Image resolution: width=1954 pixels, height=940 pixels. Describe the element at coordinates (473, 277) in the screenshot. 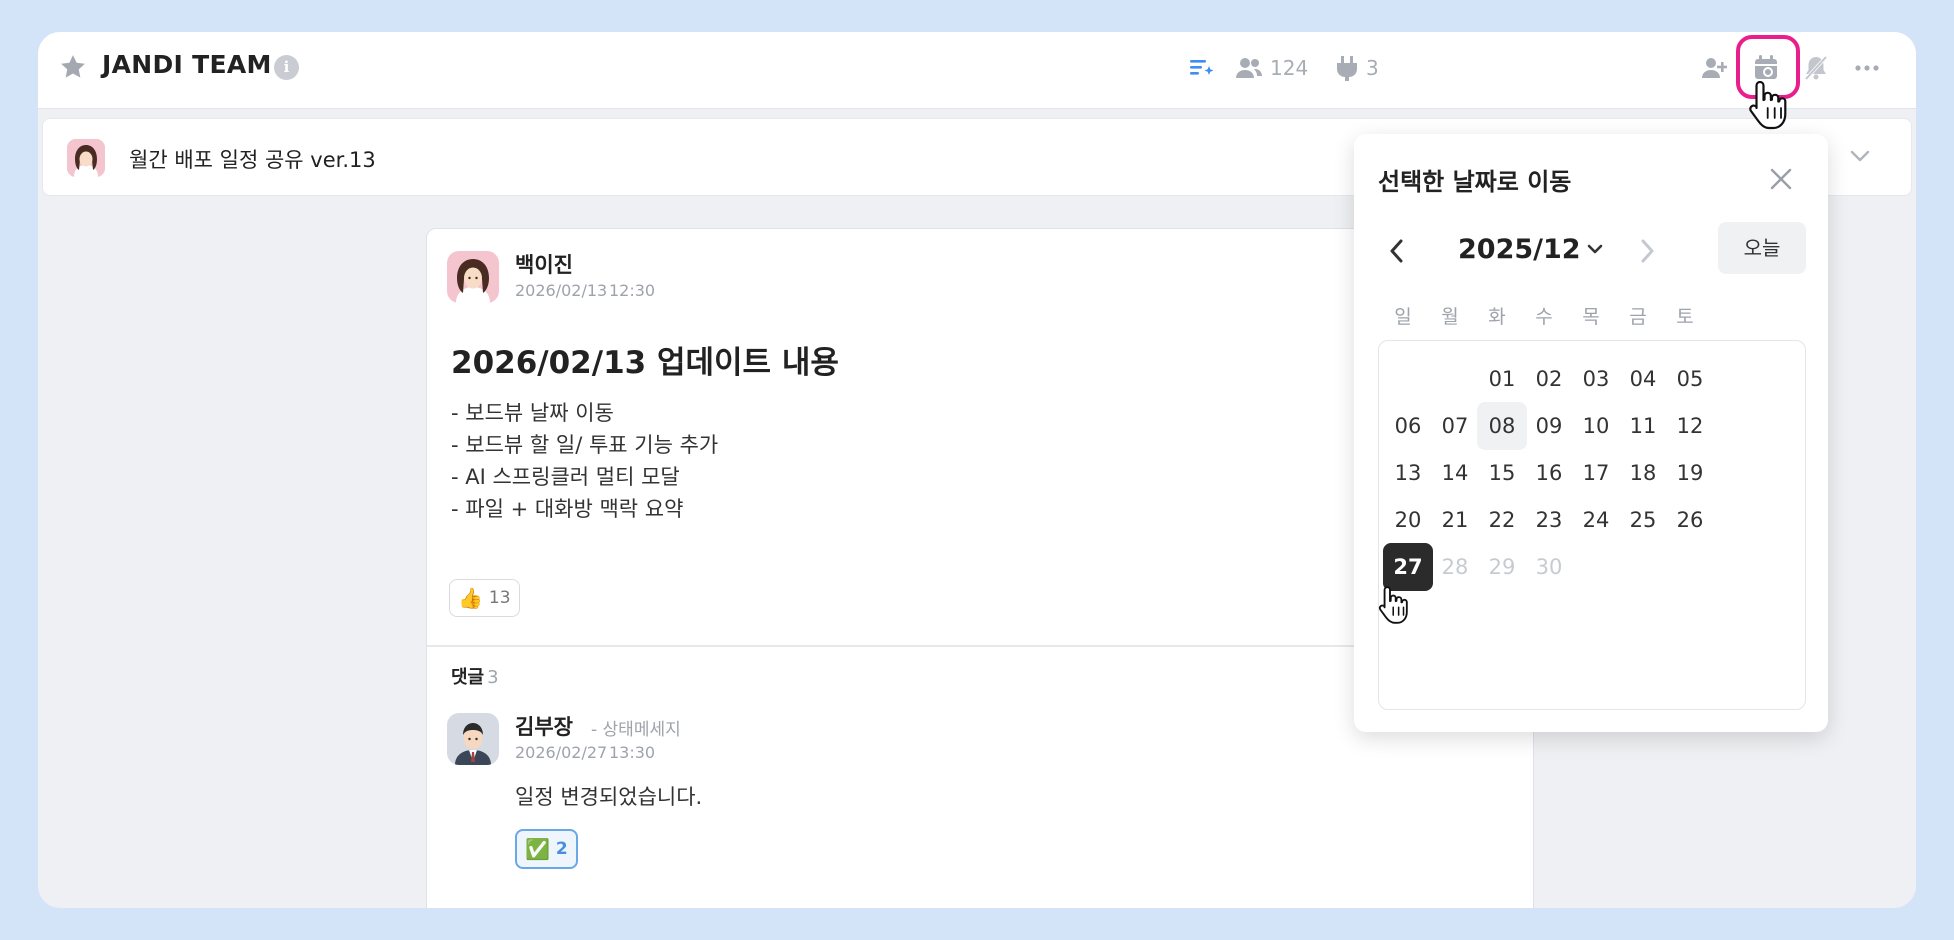

I see `author-avatar` at that location.